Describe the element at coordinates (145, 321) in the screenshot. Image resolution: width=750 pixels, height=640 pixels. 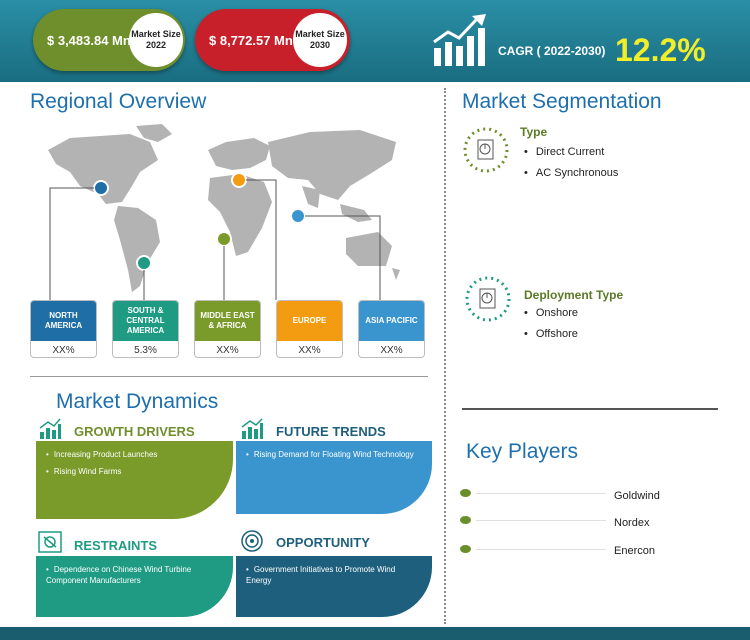
I see `region-label-south-central-america: SOUTH & CENTRAL AMERICA` at that location.